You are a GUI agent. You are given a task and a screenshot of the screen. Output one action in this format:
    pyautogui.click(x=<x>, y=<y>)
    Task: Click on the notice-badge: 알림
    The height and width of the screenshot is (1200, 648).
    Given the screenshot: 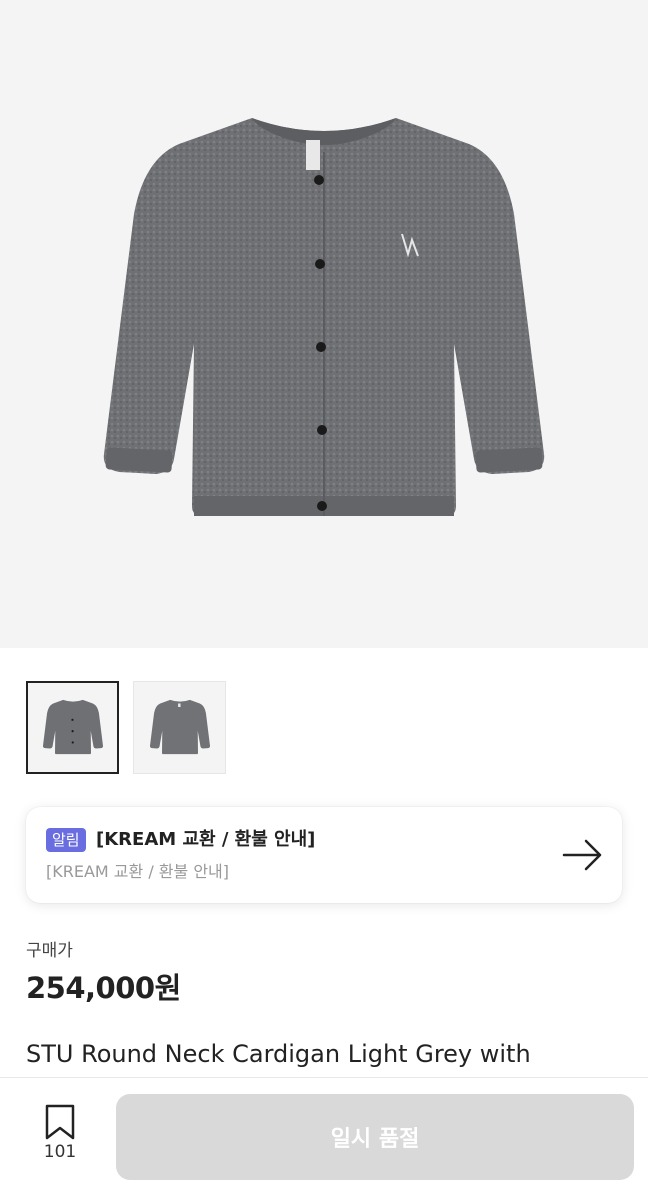 What is the action you would take?
    pyautogui.click(x=66, y=840)
    